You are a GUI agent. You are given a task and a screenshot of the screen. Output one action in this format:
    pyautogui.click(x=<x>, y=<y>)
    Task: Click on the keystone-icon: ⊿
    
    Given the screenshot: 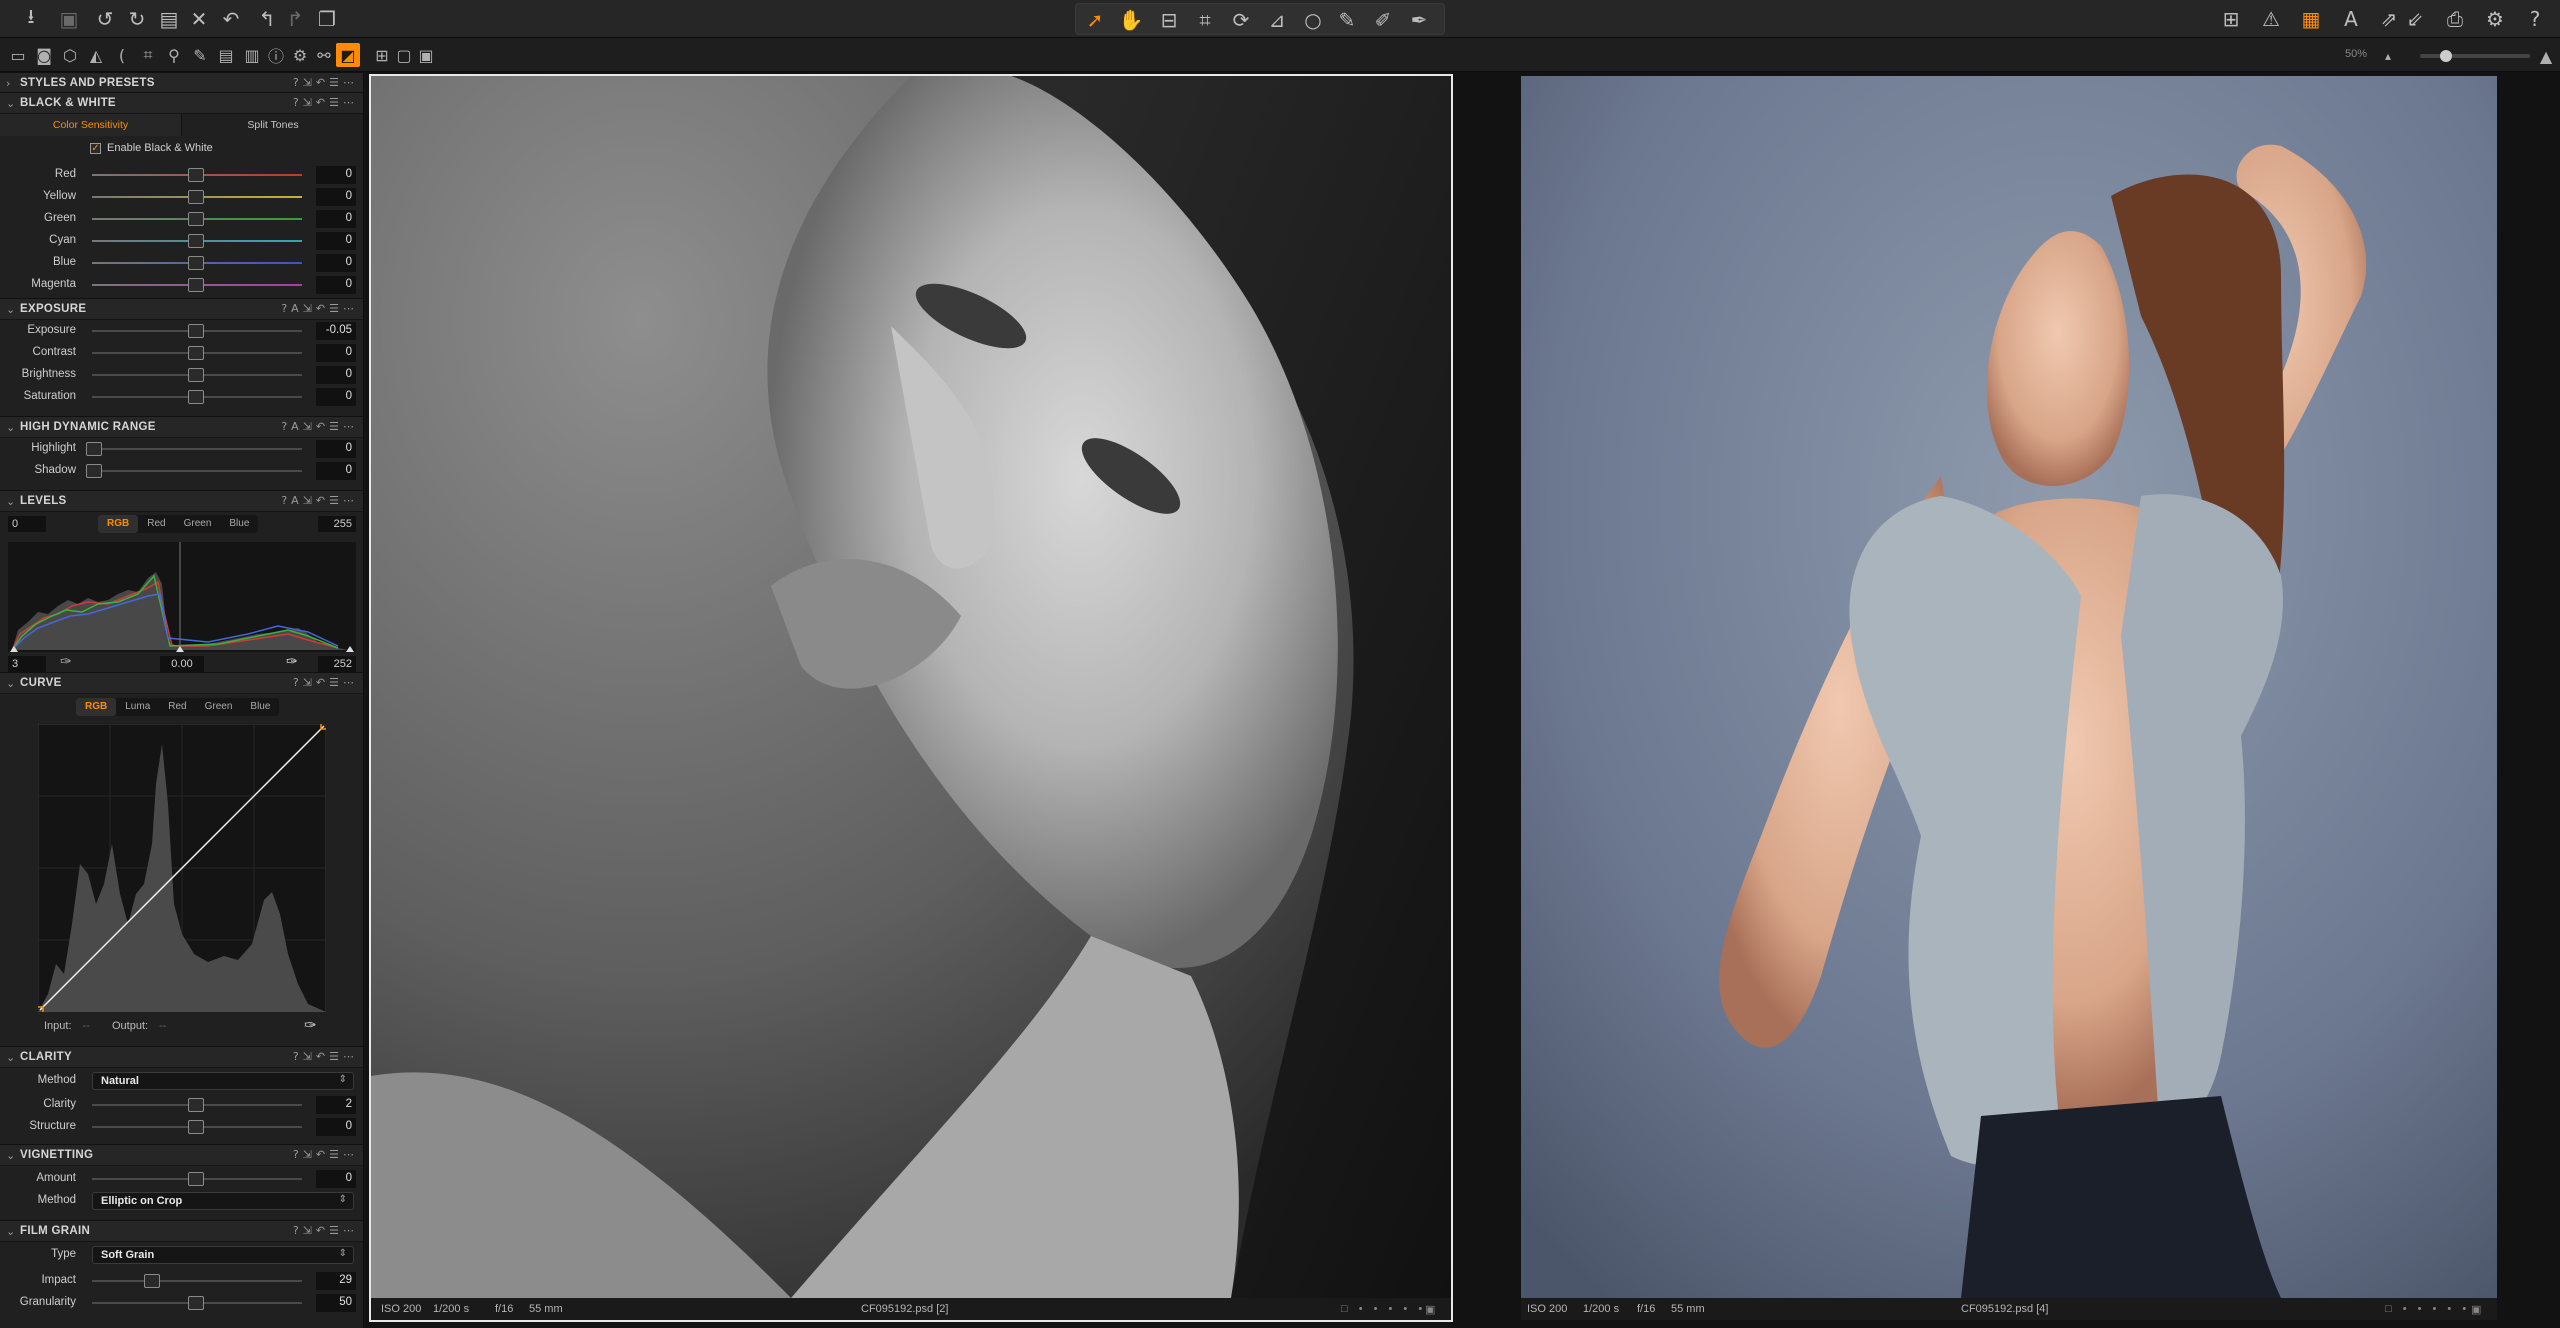 What is the action you would take?
    pyautogui.click(x=1277, y=20)
    